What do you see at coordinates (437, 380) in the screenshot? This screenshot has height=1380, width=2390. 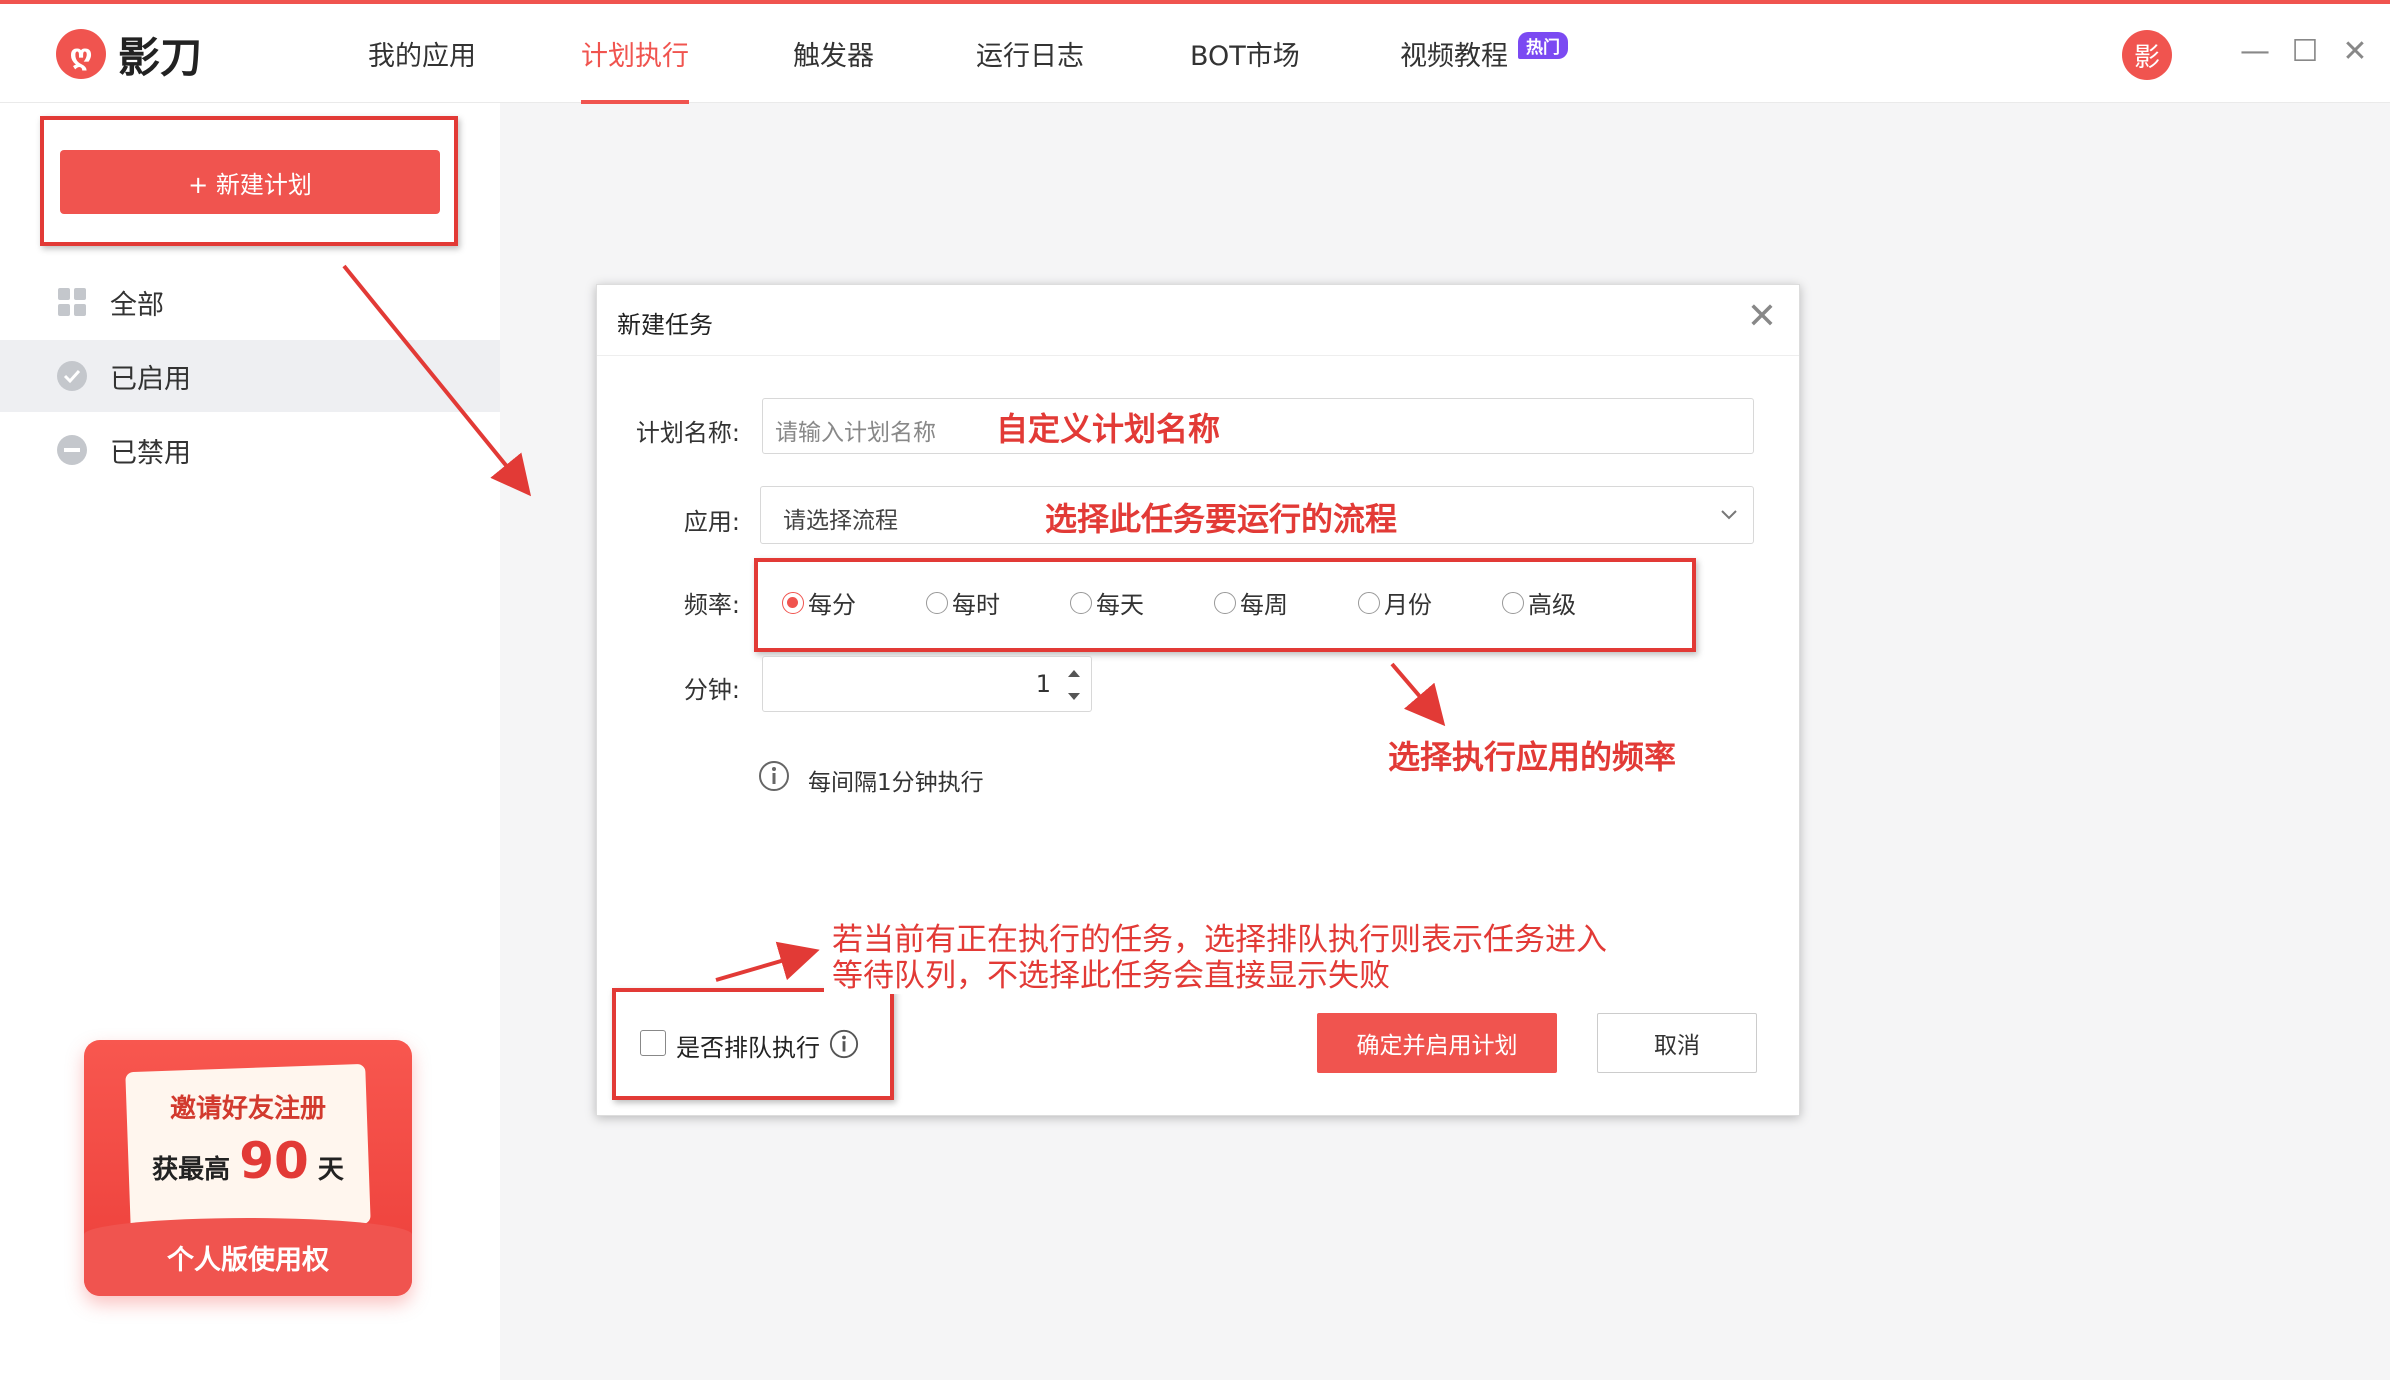 I see `arrow-to-dialog` at bounding box center [437, 380].